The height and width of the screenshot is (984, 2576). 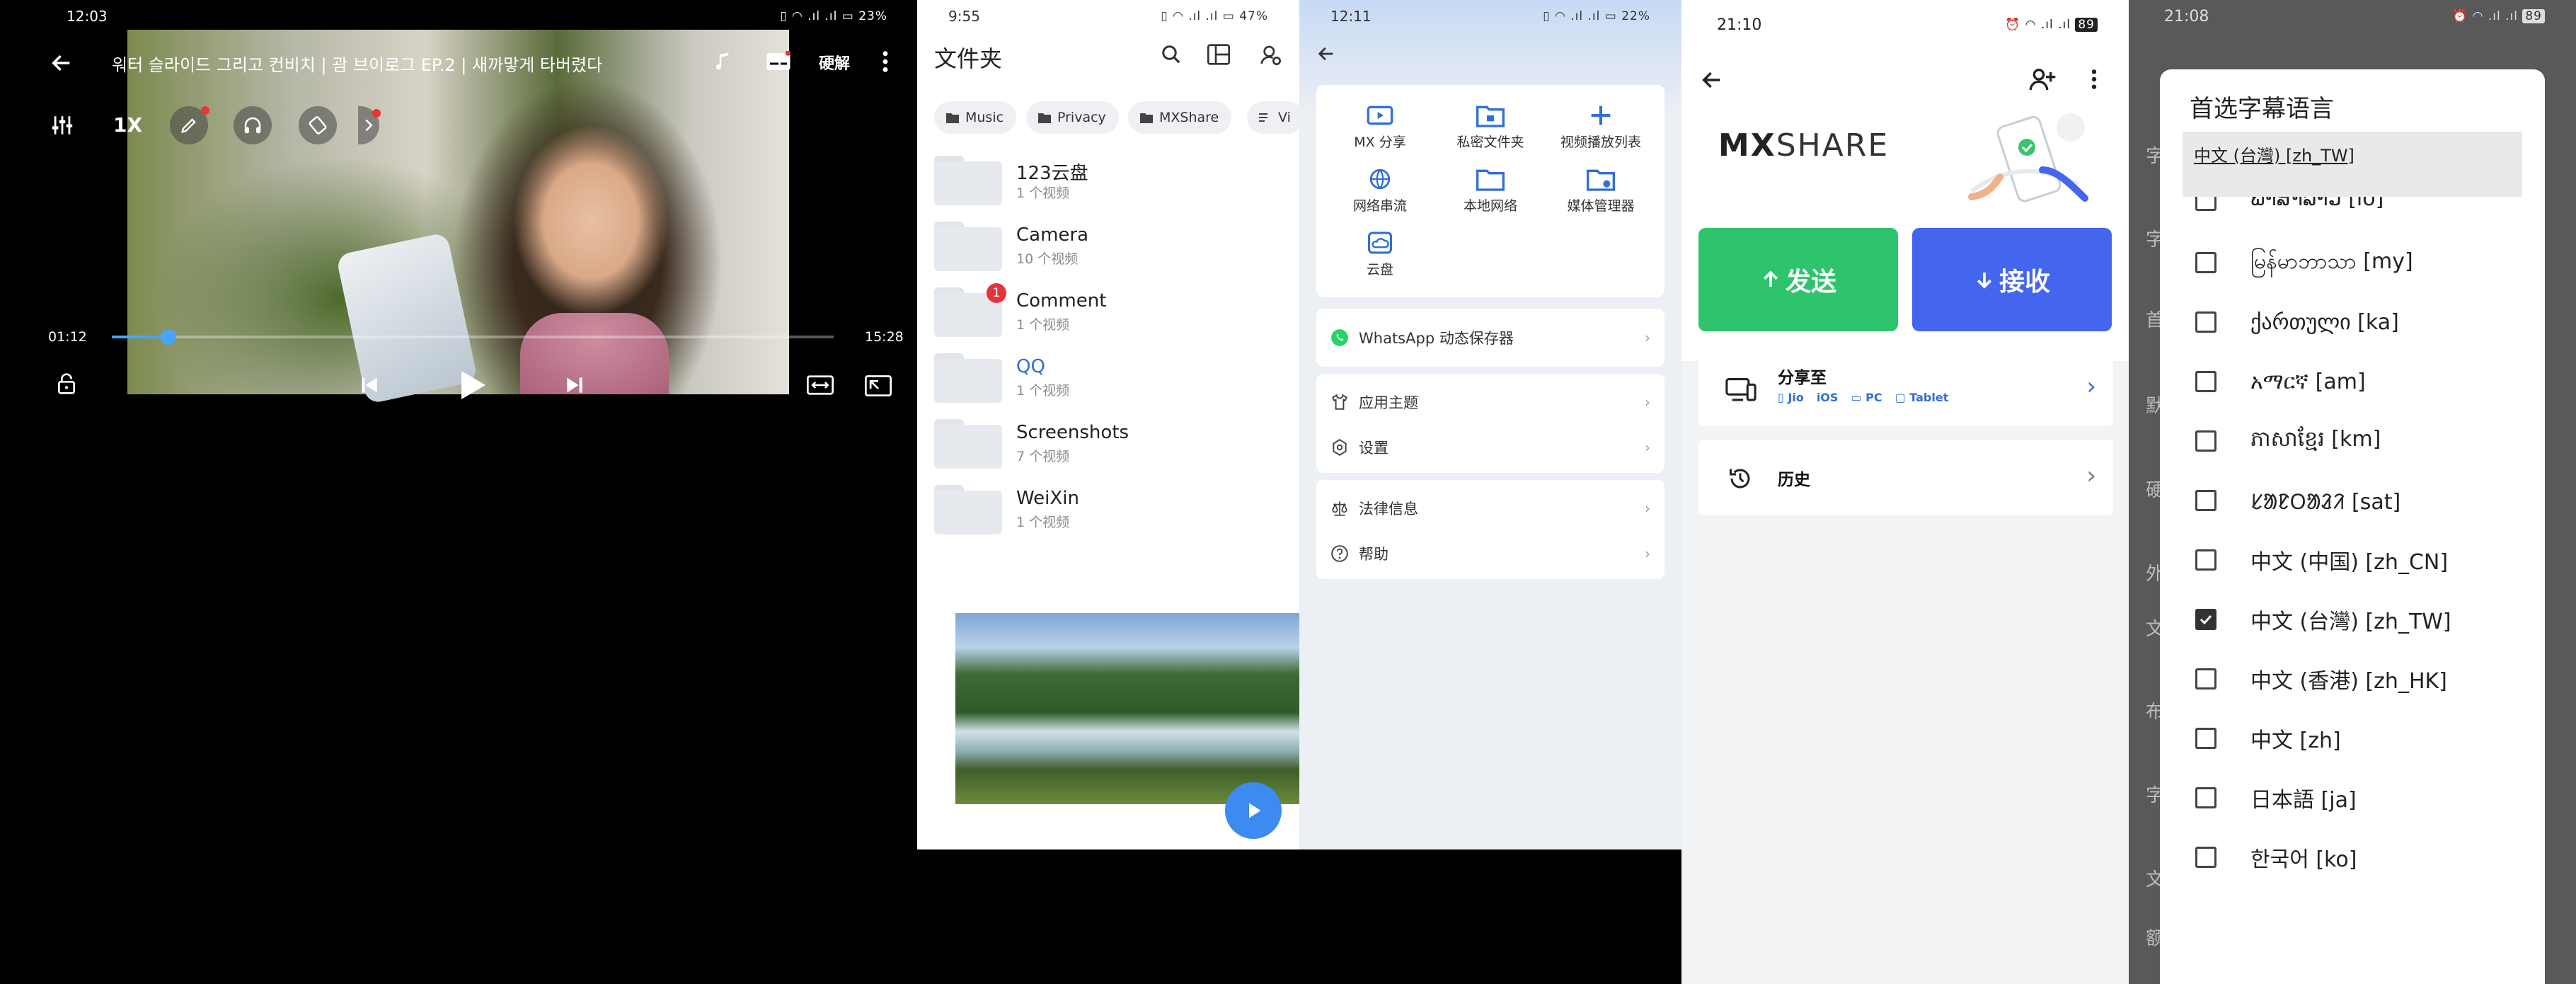 I want to click on grid-cloud: 云盘, so click(x=1380, y=254).